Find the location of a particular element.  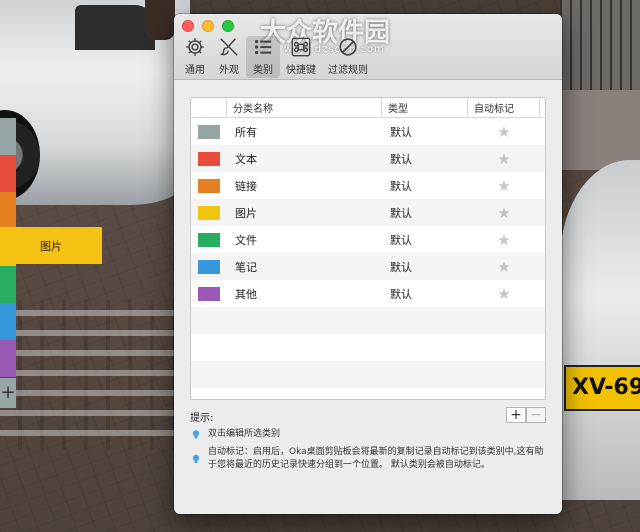

add-remove-controls: + − is located at coordinates (526, 415).